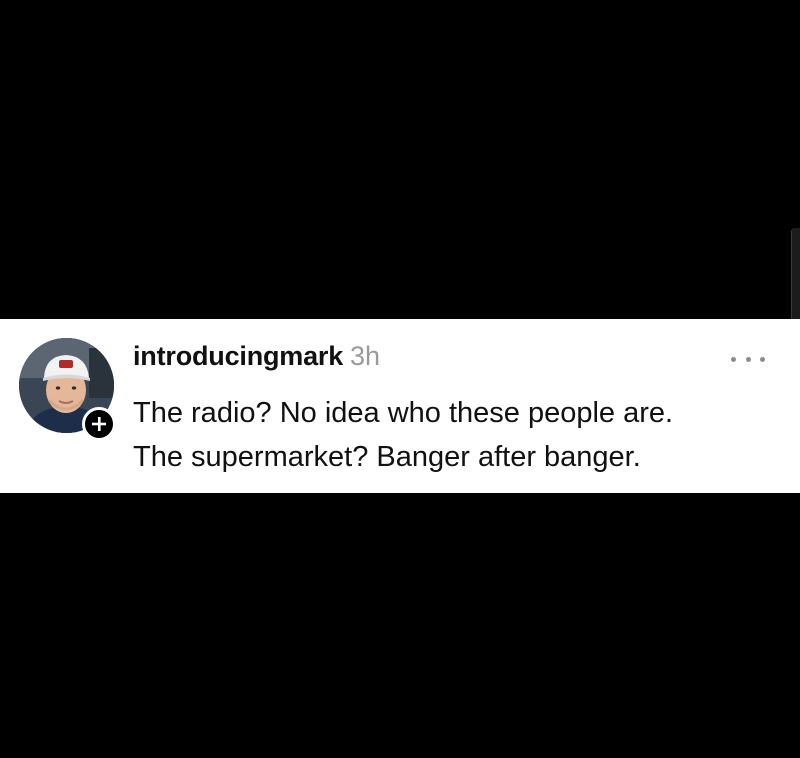 The image size is (800, 758). I want to click on post-text-line: The radio? No idea who these people are., so click(403, 413).